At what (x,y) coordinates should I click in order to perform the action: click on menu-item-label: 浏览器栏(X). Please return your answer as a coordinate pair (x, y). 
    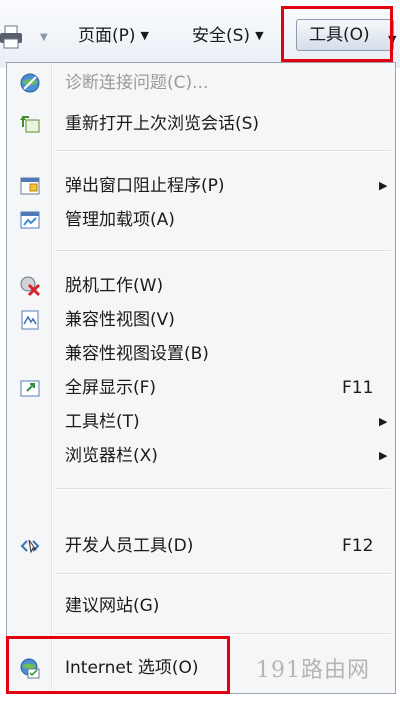
    Looking at the image, I should click on (111, 456).